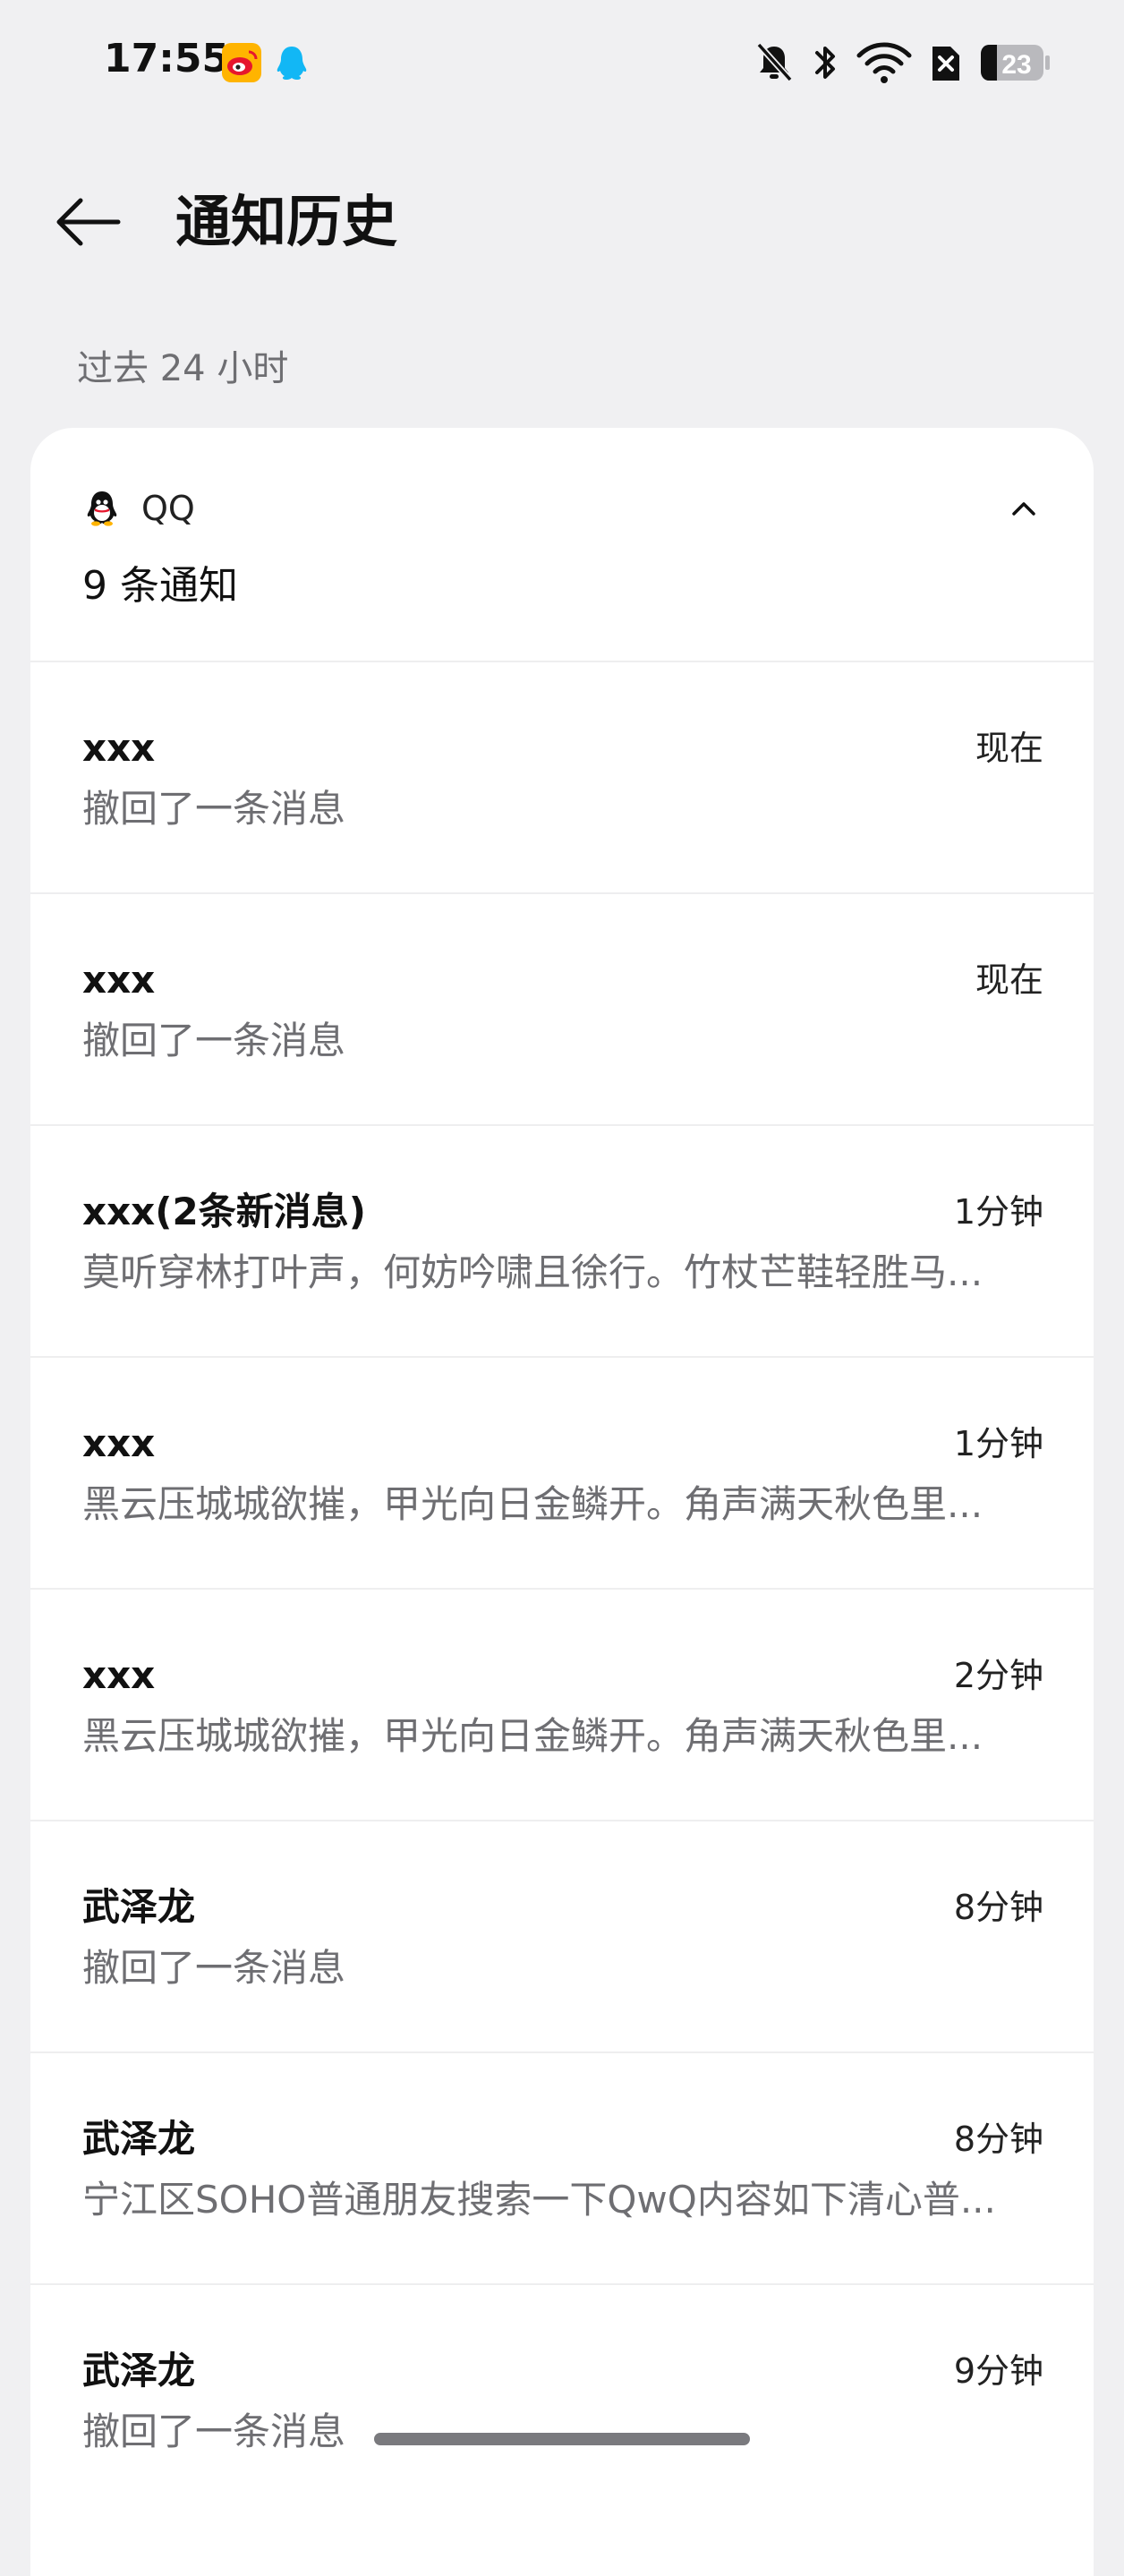 This screenshot has width=1124, height=2576. Describe the element at coordinates (562, 545) in the screenshot. I see `group-header: QQ 9 条通知` at that location.